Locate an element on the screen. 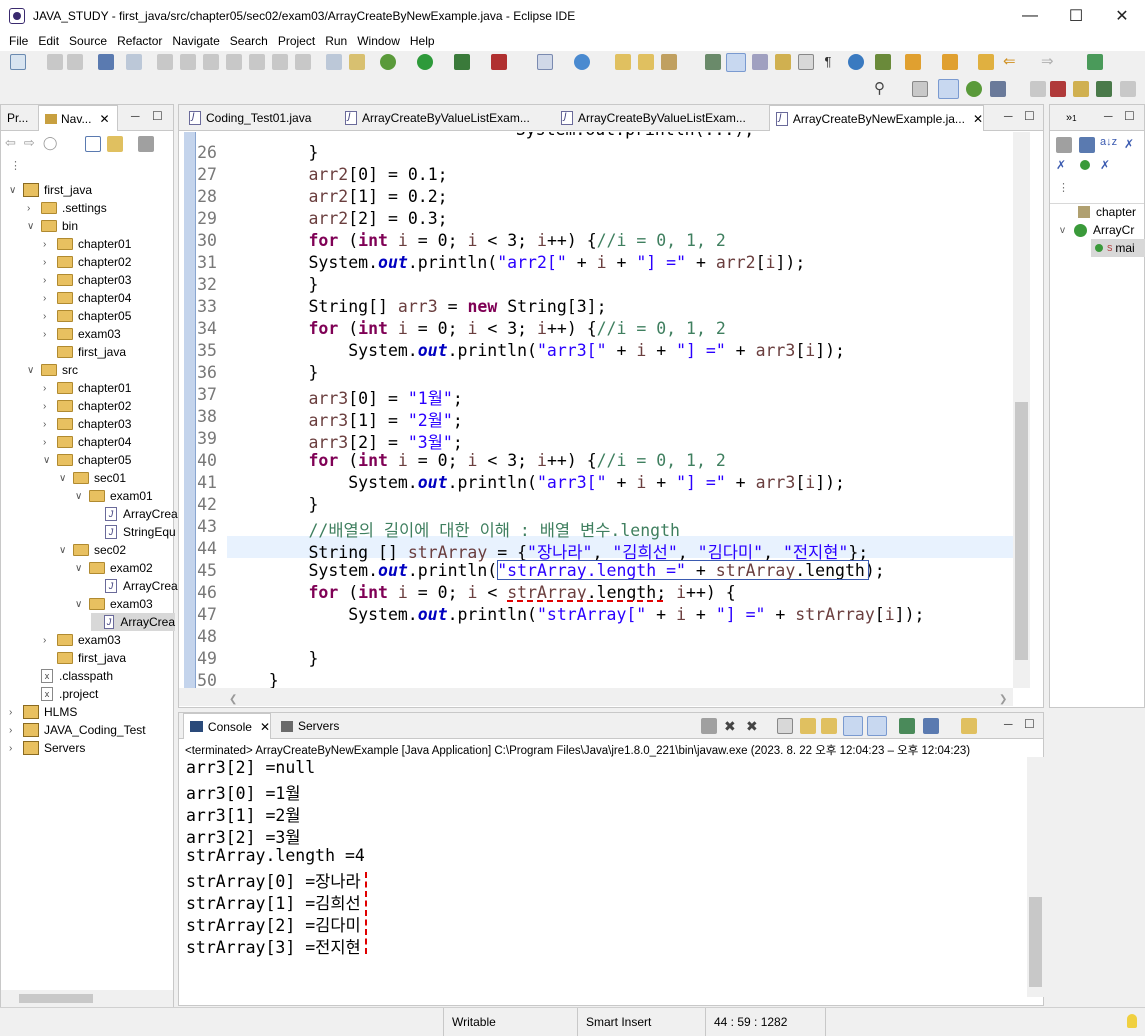 This screenshot has height=1036, width=1145. tree-item: › chapter04 is located at coordinates (87, 298).